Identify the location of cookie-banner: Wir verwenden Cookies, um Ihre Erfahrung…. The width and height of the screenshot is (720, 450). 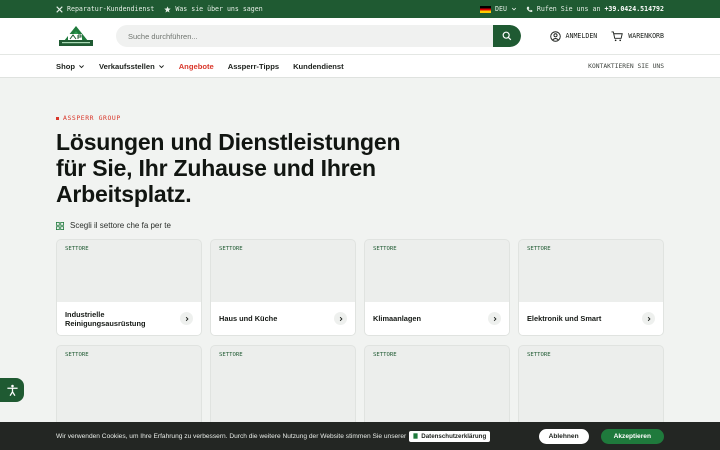
(360, 436).